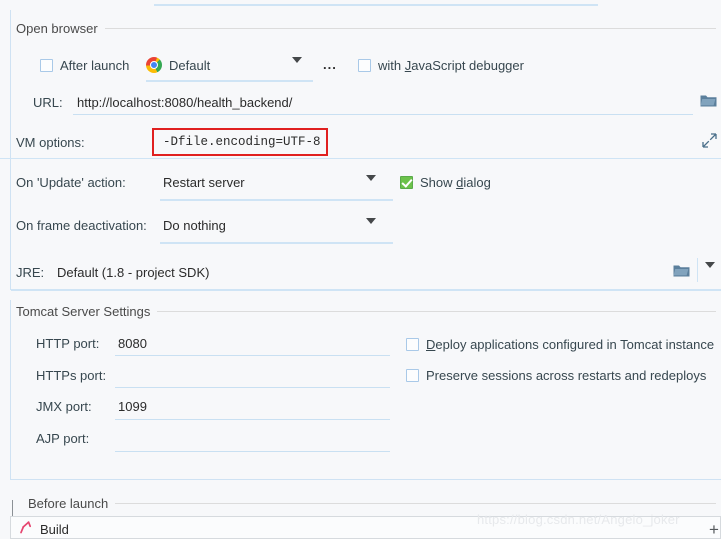  I want to click on show-dialog-checkbox, so click(406, 182).